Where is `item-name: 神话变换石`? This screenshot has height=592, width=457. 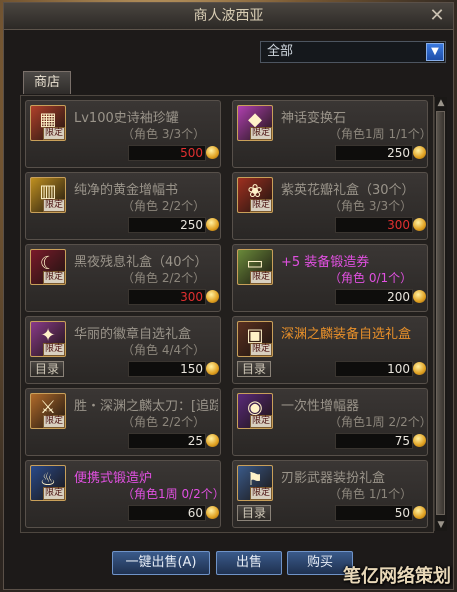 item-name: 神话变换石 is located at coordinates (314, 118).